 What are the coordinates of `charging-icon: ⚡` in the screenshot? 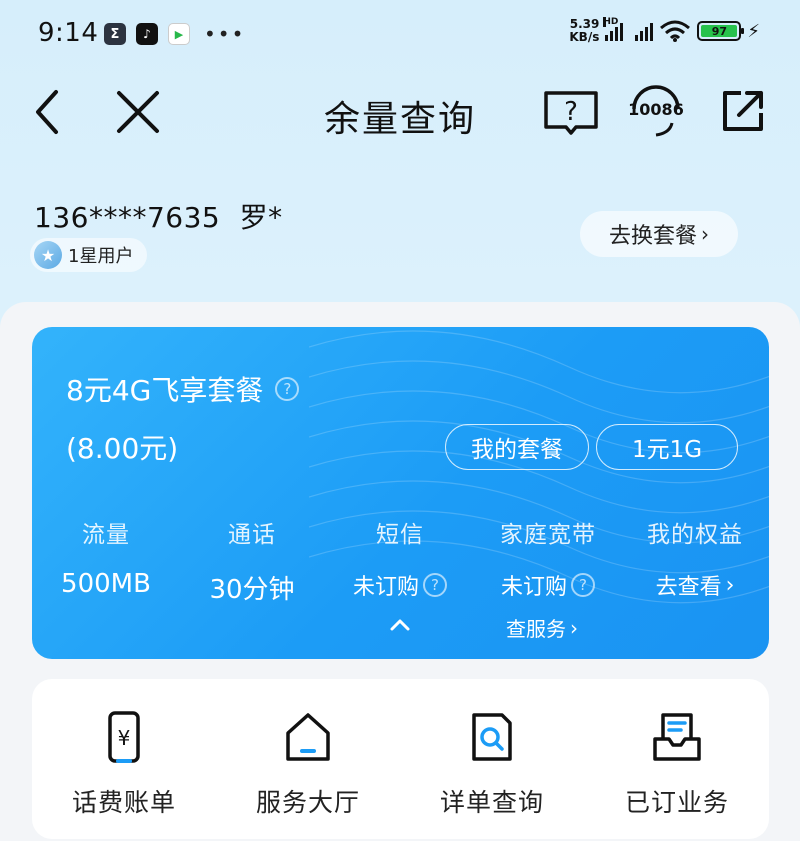 It's located at (753, 31).